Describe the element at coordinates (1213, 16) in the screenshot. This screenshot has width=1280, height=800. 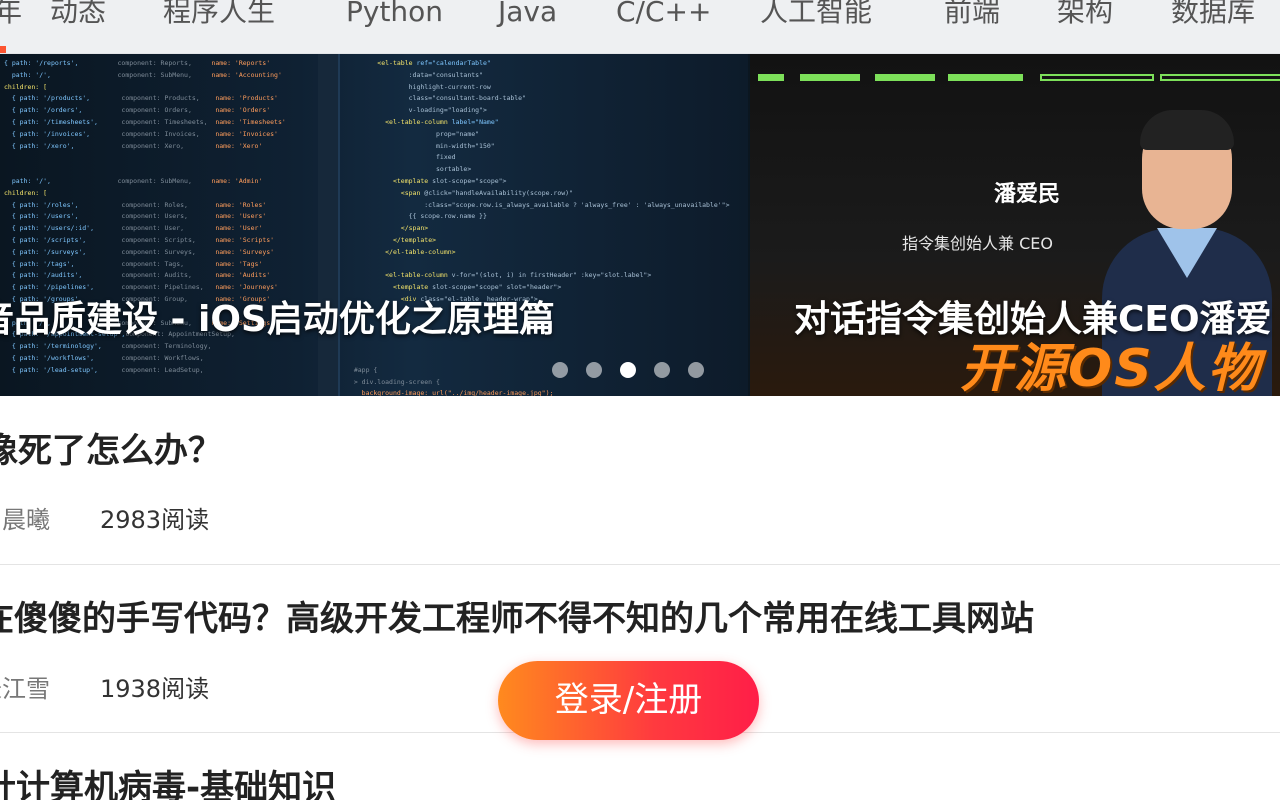
I see `nav-item-database: 数据库` at that location.